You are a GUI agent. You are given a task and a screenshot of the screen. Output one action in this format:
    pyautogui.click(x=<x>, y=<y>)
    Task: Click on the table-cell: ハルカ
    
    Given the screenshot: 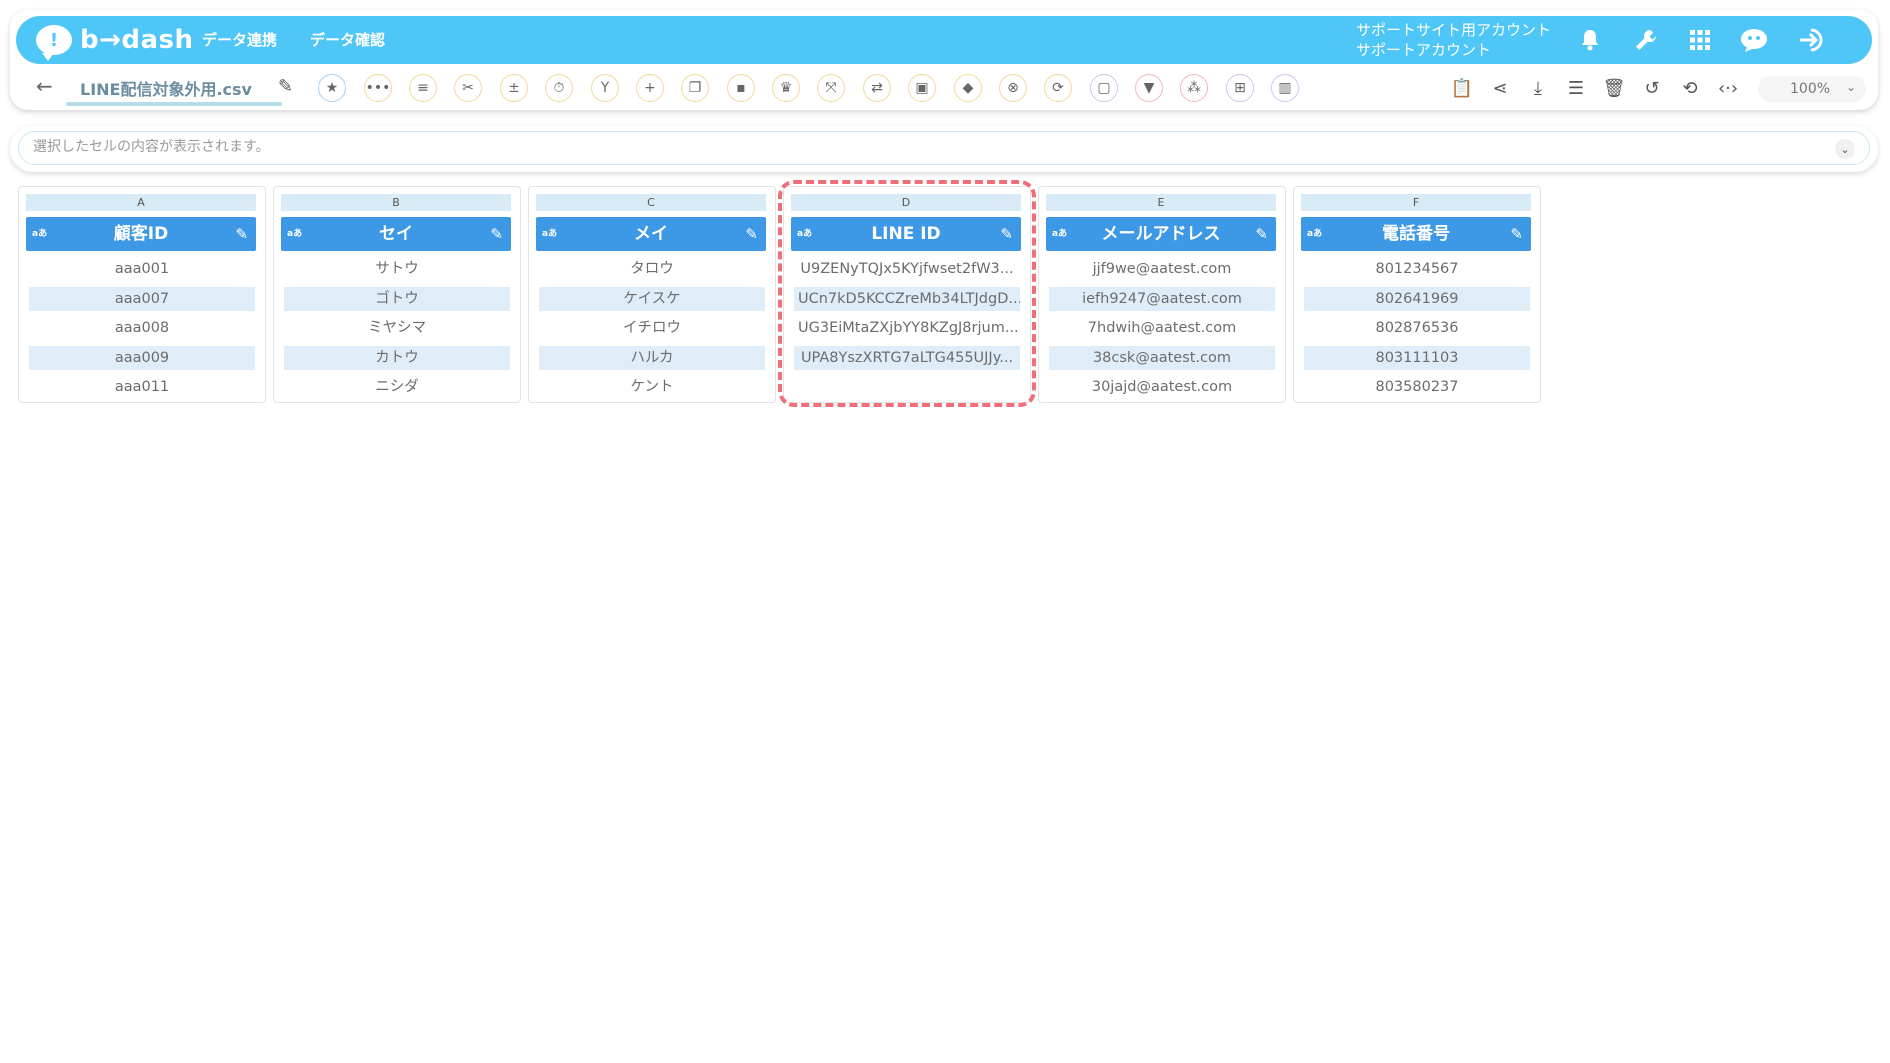 What is the action you would take?
    pyautogui.click(x=652, y=358)
    